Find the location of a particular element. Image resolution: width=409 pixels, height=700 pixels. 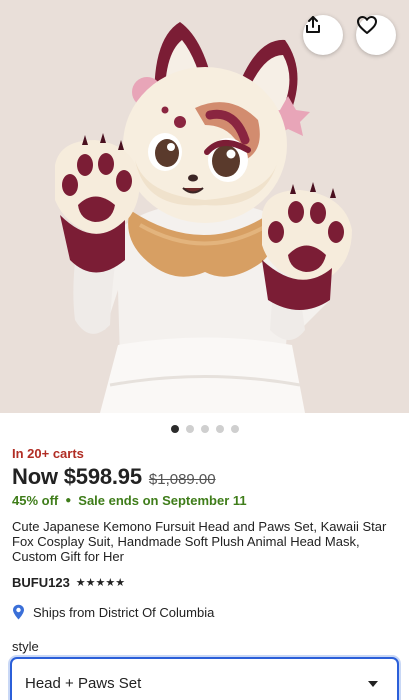

in-carts-notice: In 20+ carts is located at coordinates (48, 453).